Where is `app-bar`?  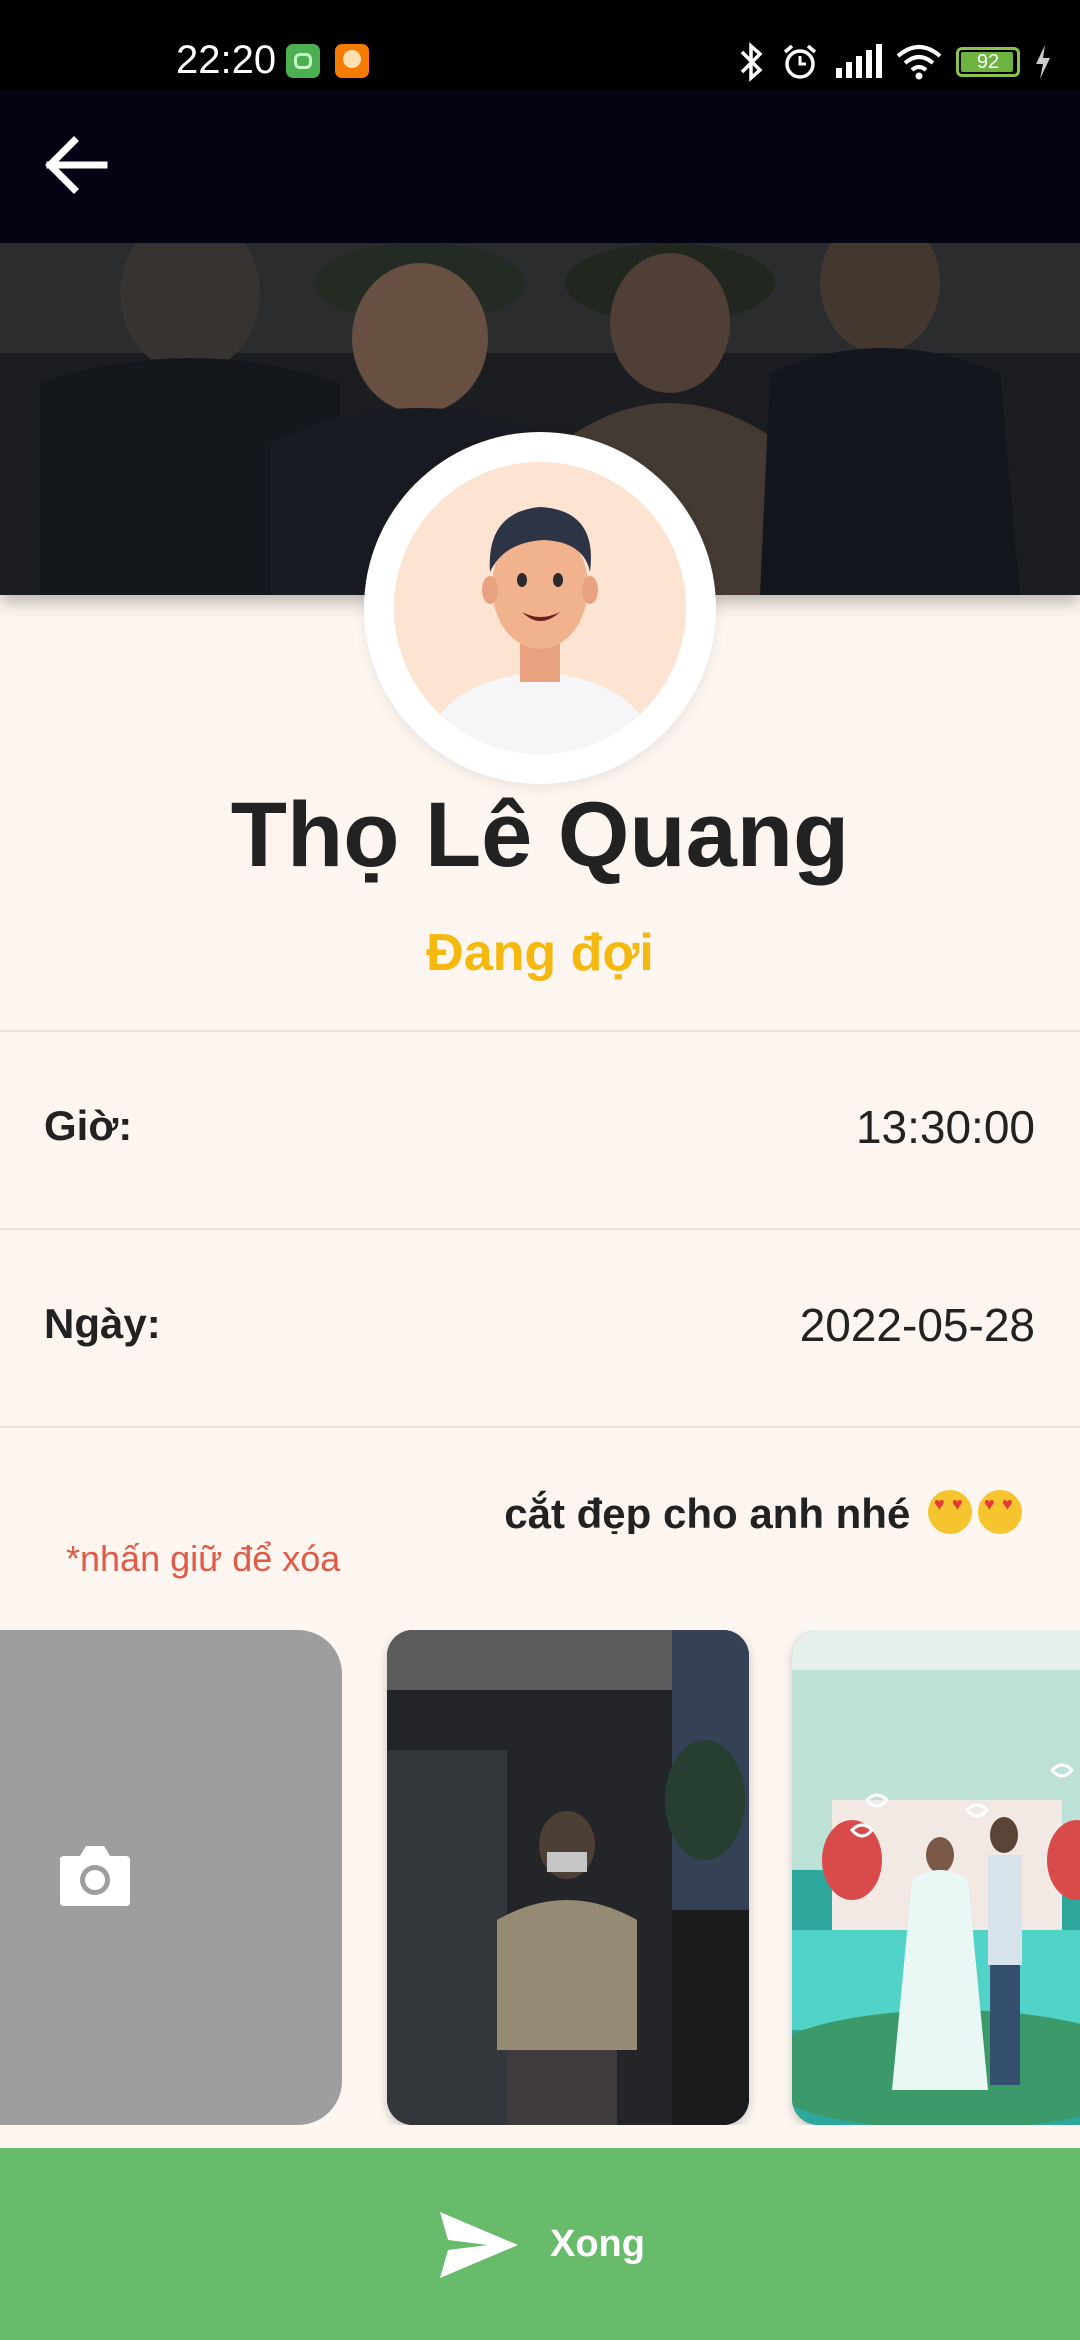
app-bar is located at coordinates (540, 166).